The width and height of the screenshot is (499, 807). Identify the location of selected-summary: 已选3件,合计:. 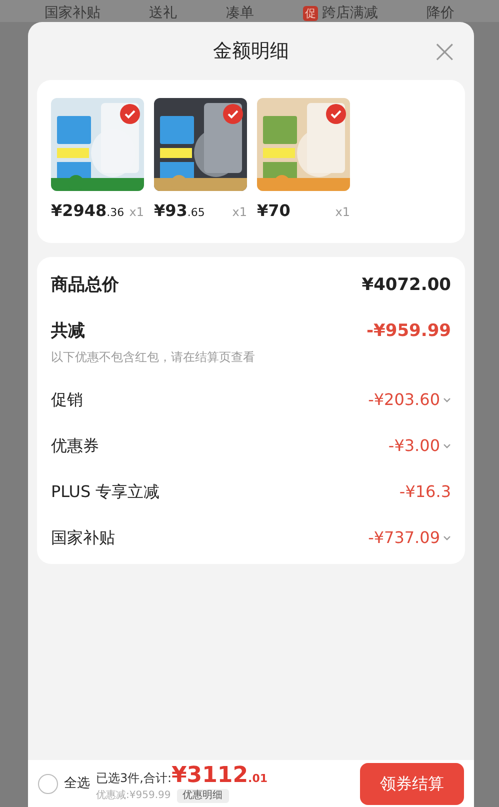
(134, 779).